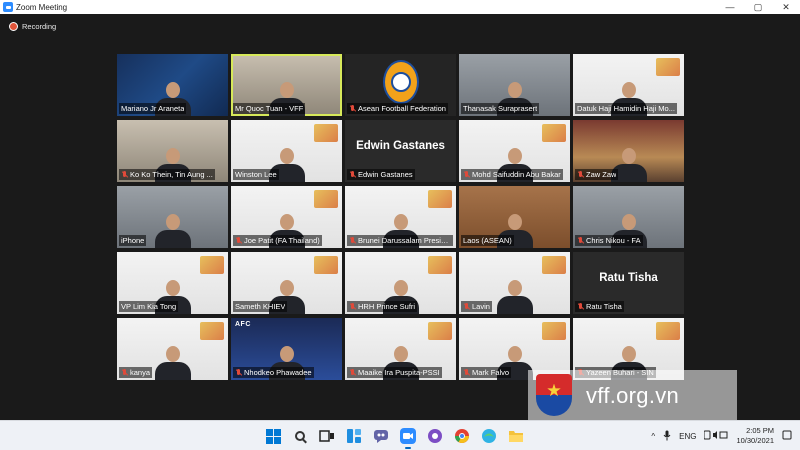  I want to click on recording-dot-icon, so click(13, 26).